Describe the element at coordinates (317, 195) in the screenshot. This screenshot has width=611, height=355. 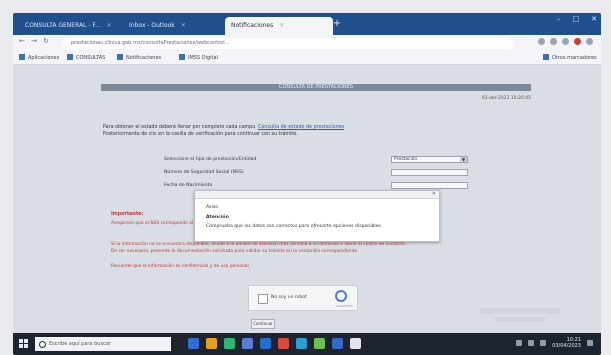
I see `dialog-titlebar: ✕` at that location.